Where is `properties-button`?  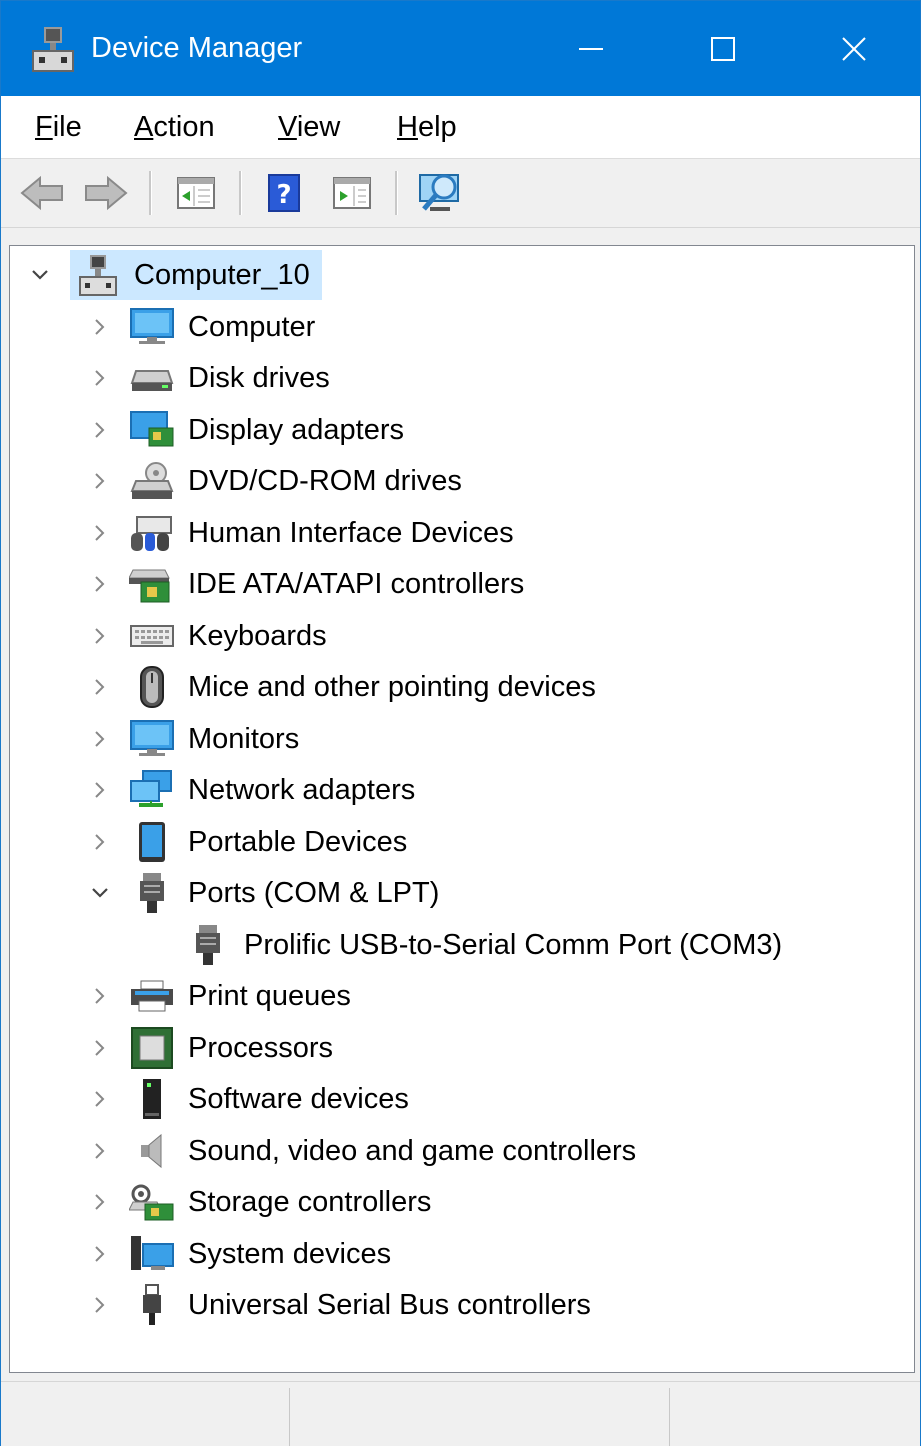
properties-button is located at coordinates (196, 193).